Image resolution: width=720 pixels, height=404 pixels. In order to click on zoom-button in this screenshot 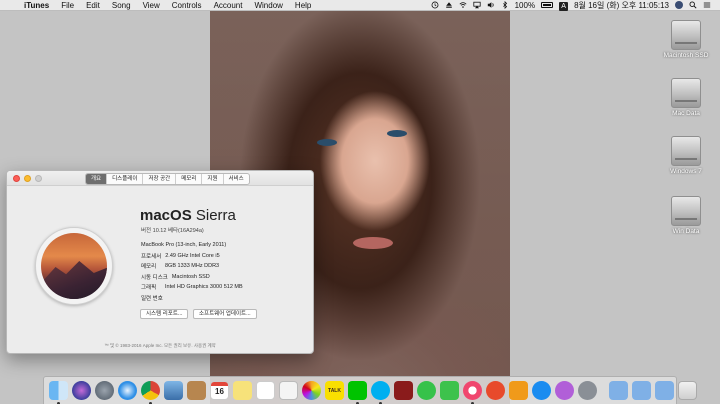, I will do `click(38, 178)`.